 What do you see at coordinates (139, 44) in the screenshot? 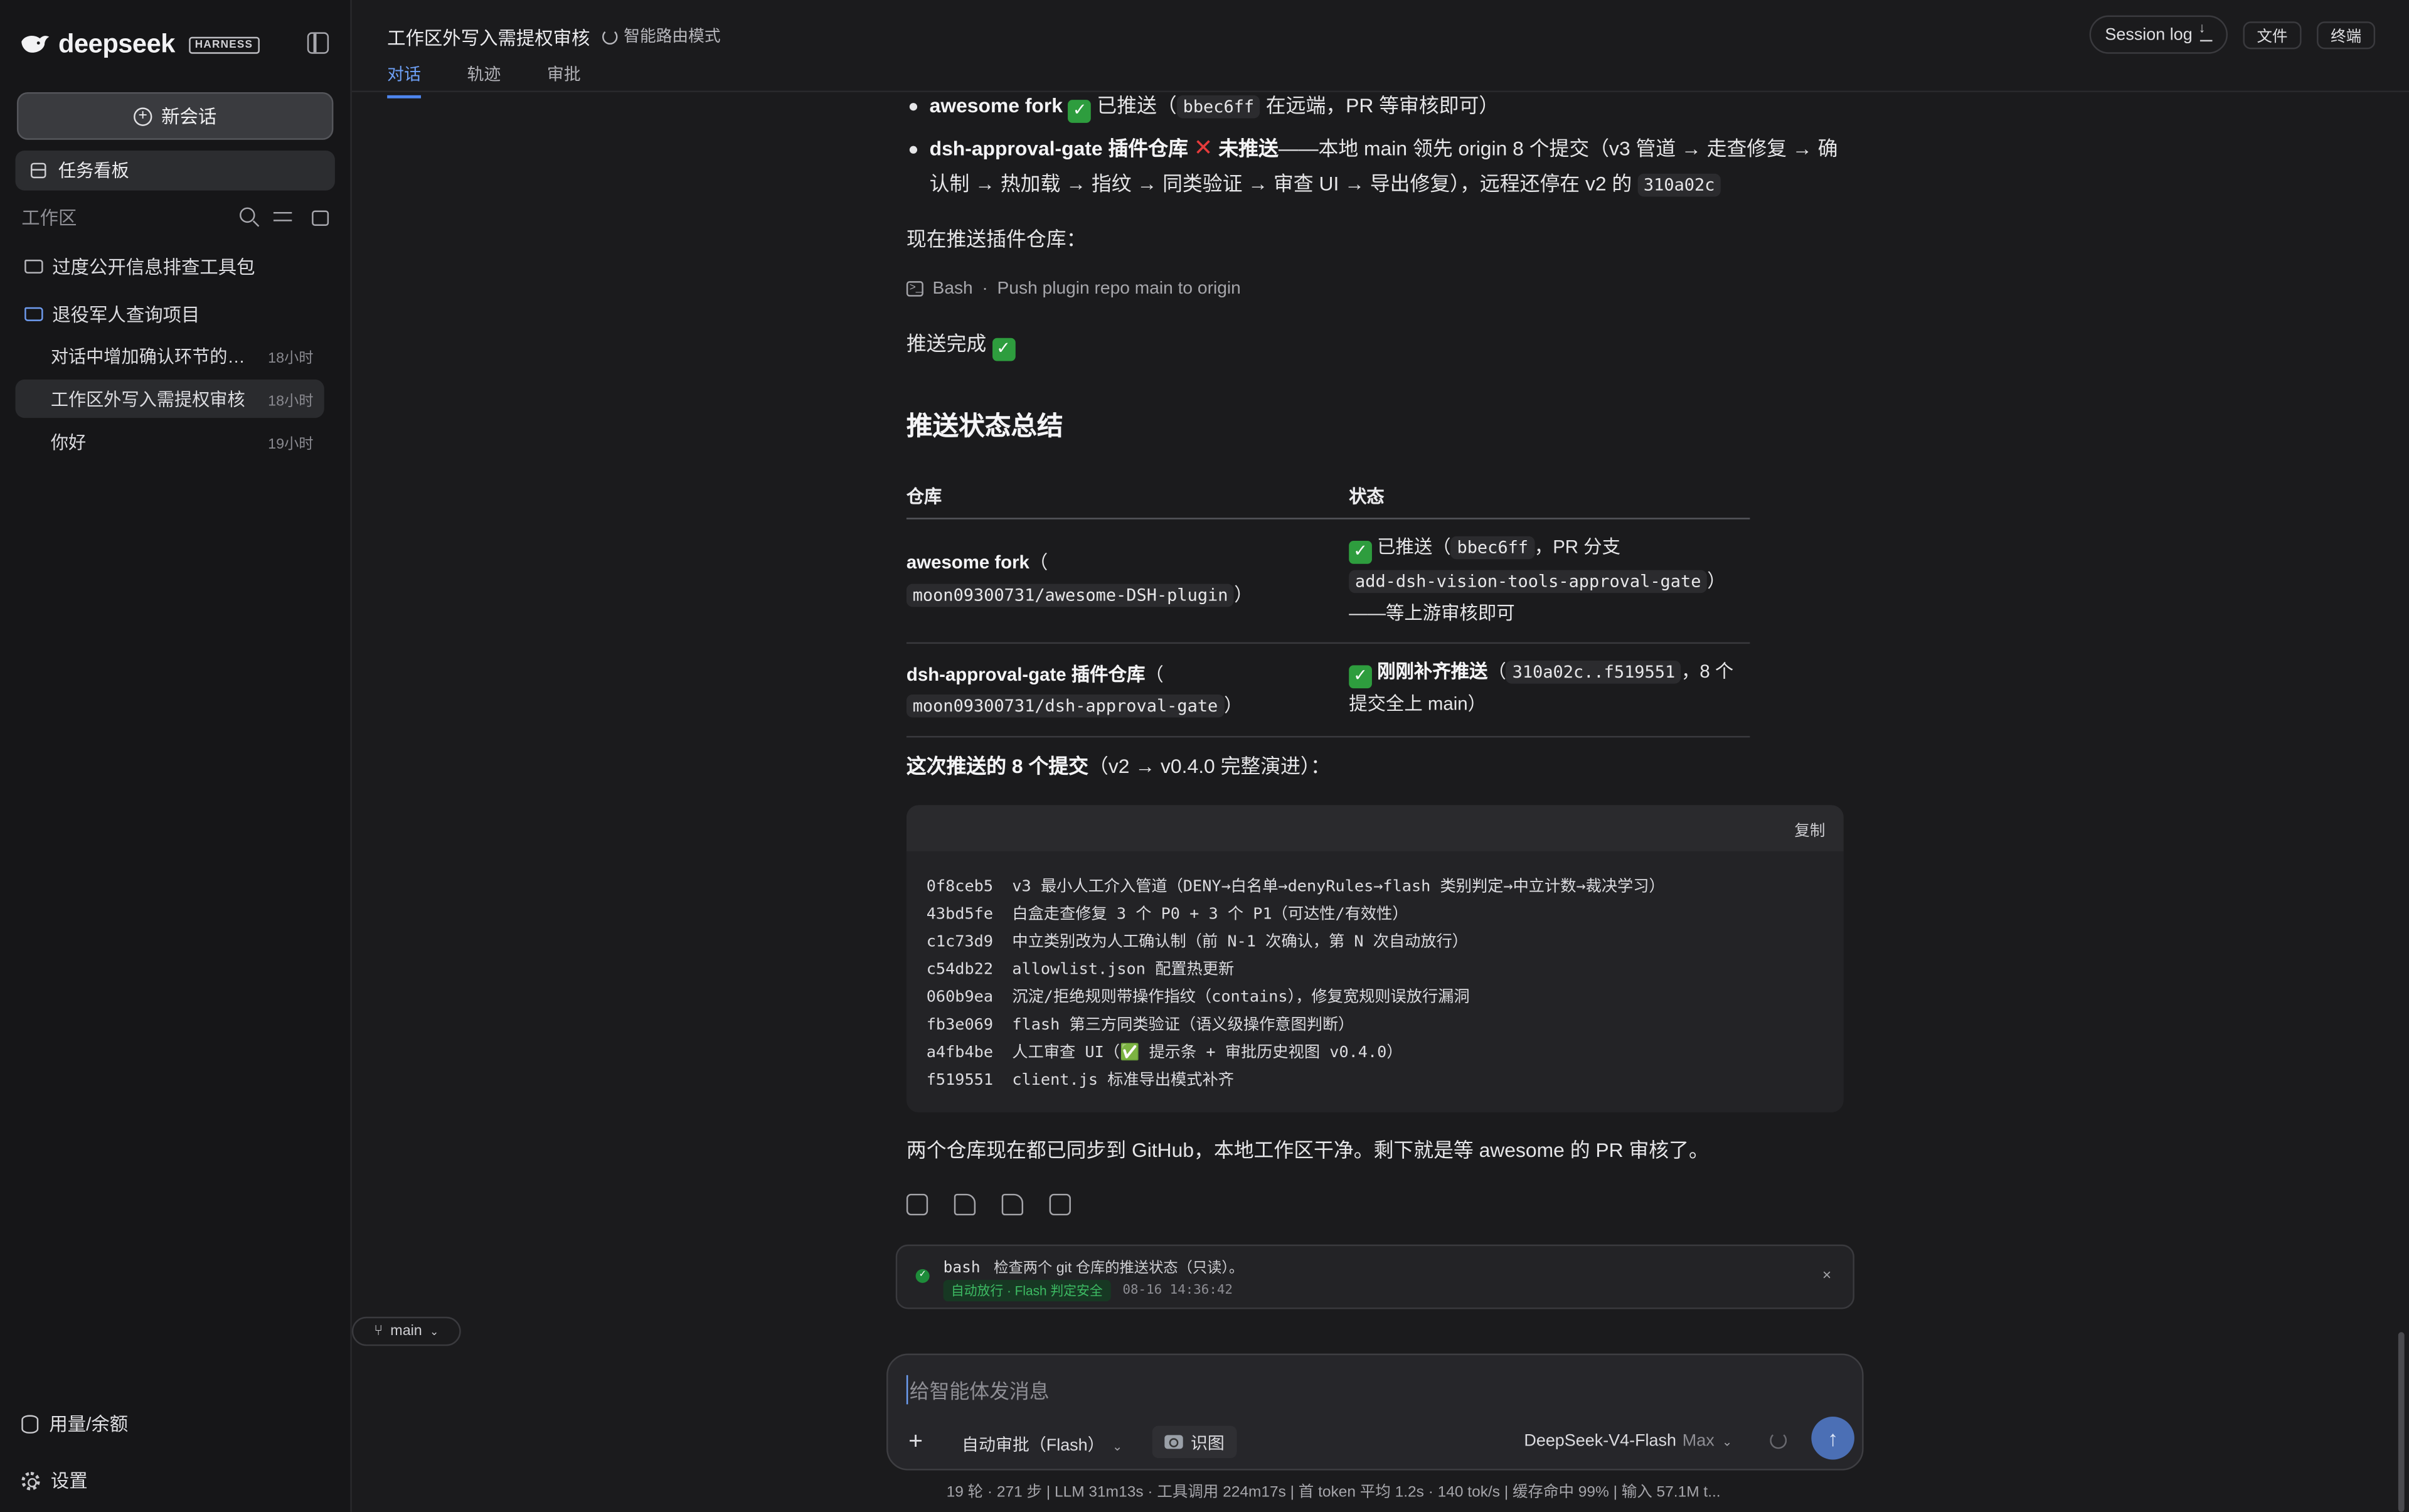
I see `app-logo: deepseek HARNESS` at bounding box center [139, 44].